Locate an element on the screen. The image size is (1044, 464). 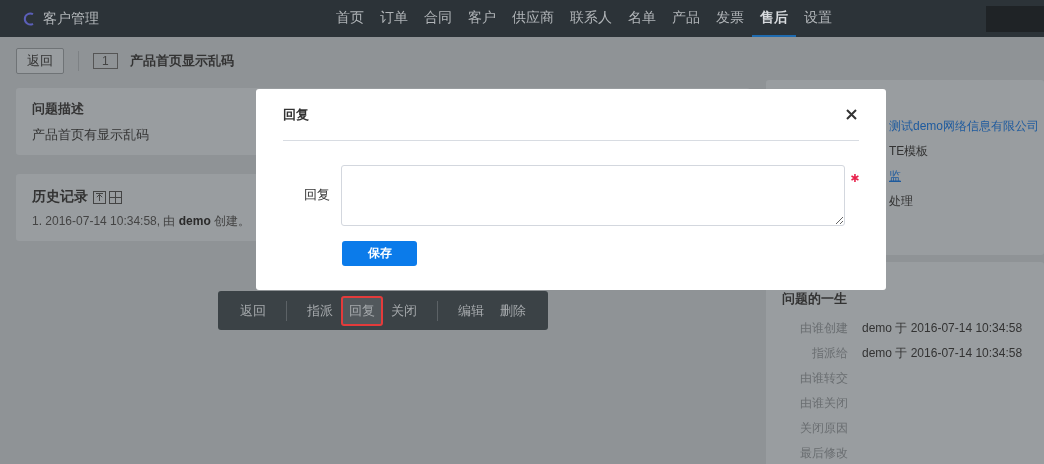
nav-tab: 售后 is located at coordinates (774, 18).